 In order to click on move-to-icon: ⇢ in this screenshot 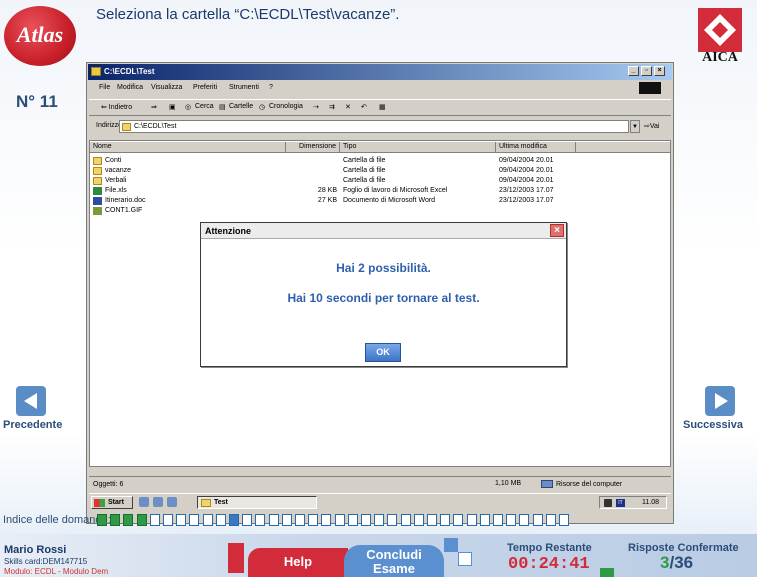, I will do `click(316, 107)`.